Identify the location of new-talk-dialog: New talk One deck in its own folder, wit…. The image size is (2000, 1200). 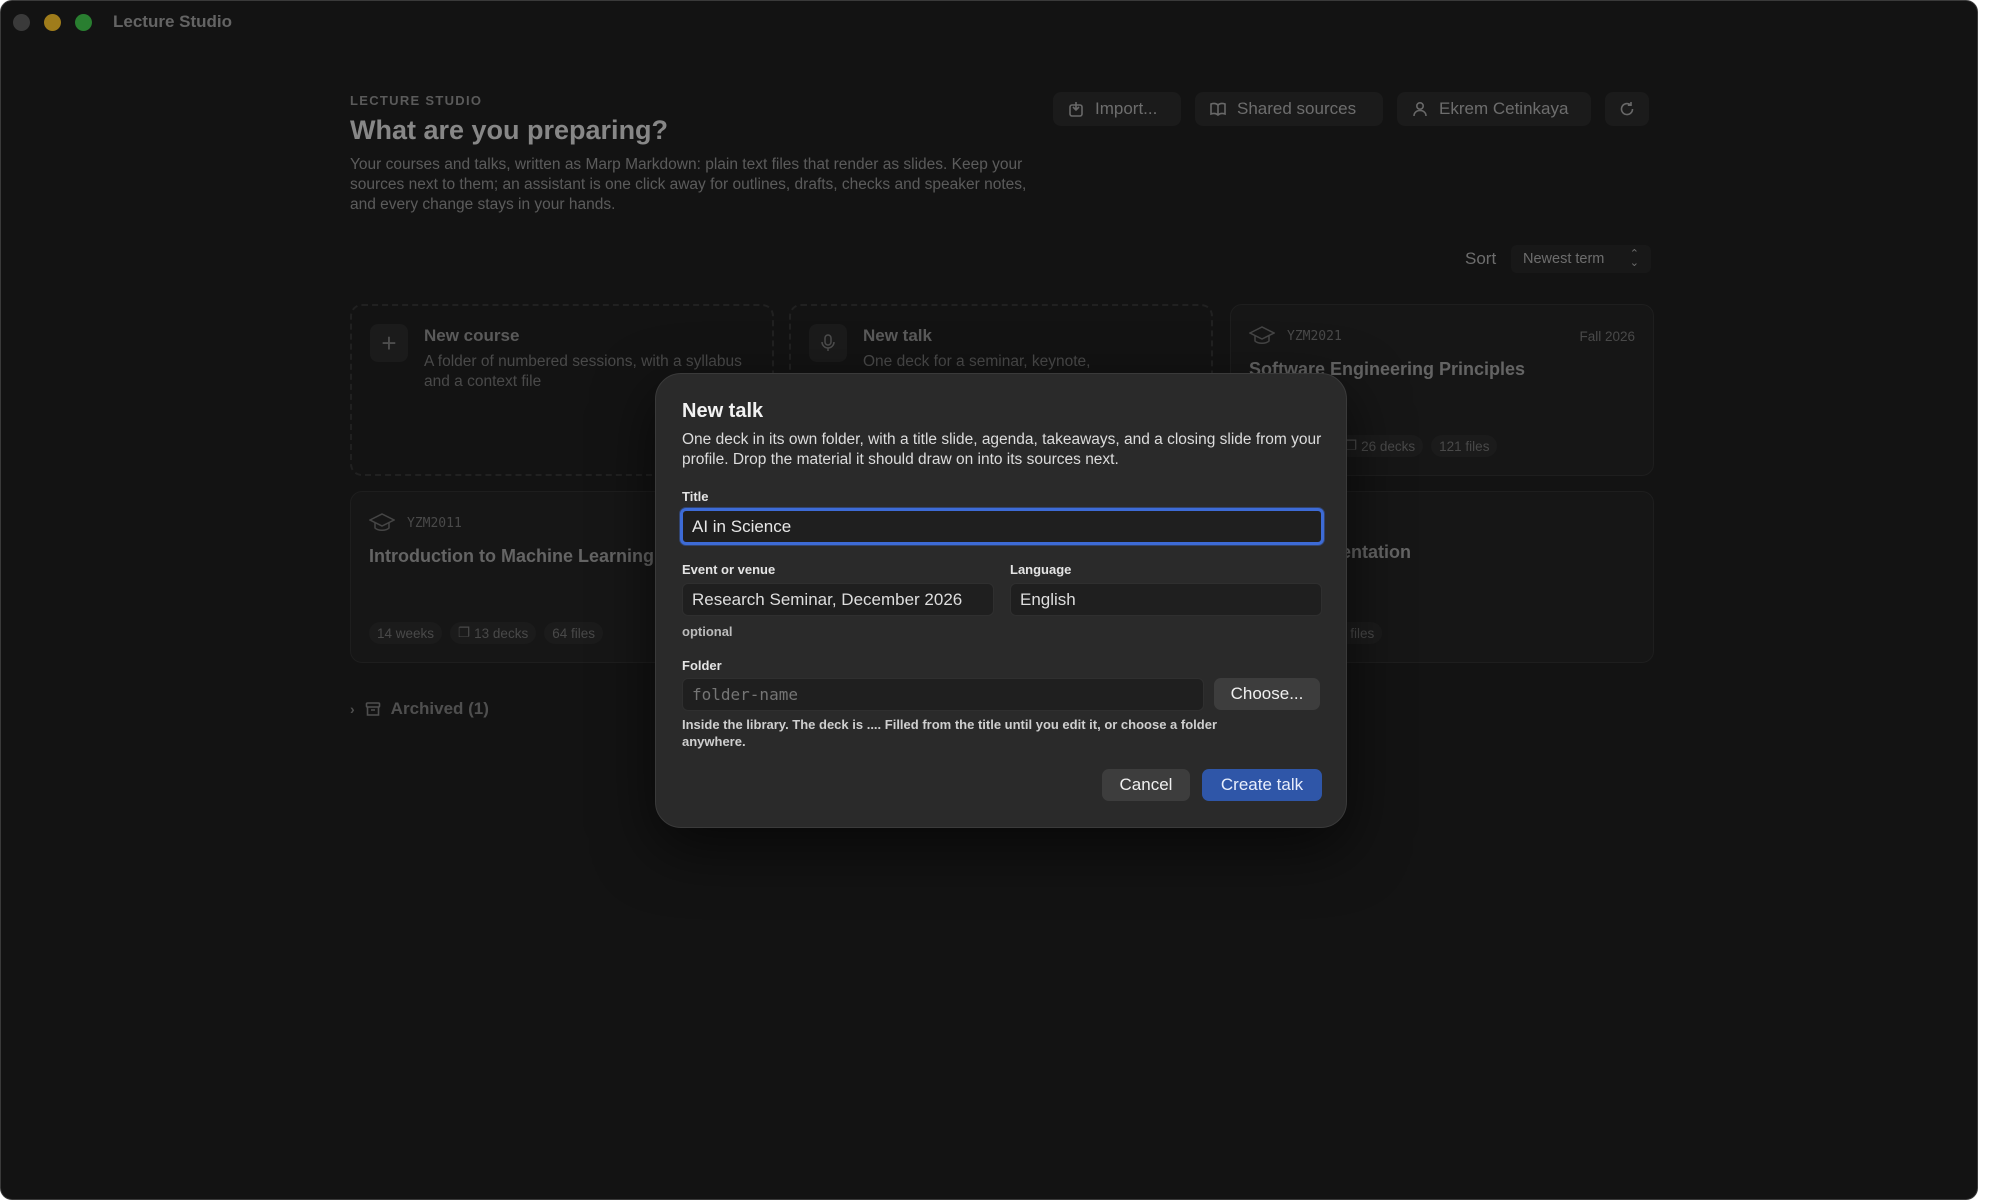
(1001, 600).